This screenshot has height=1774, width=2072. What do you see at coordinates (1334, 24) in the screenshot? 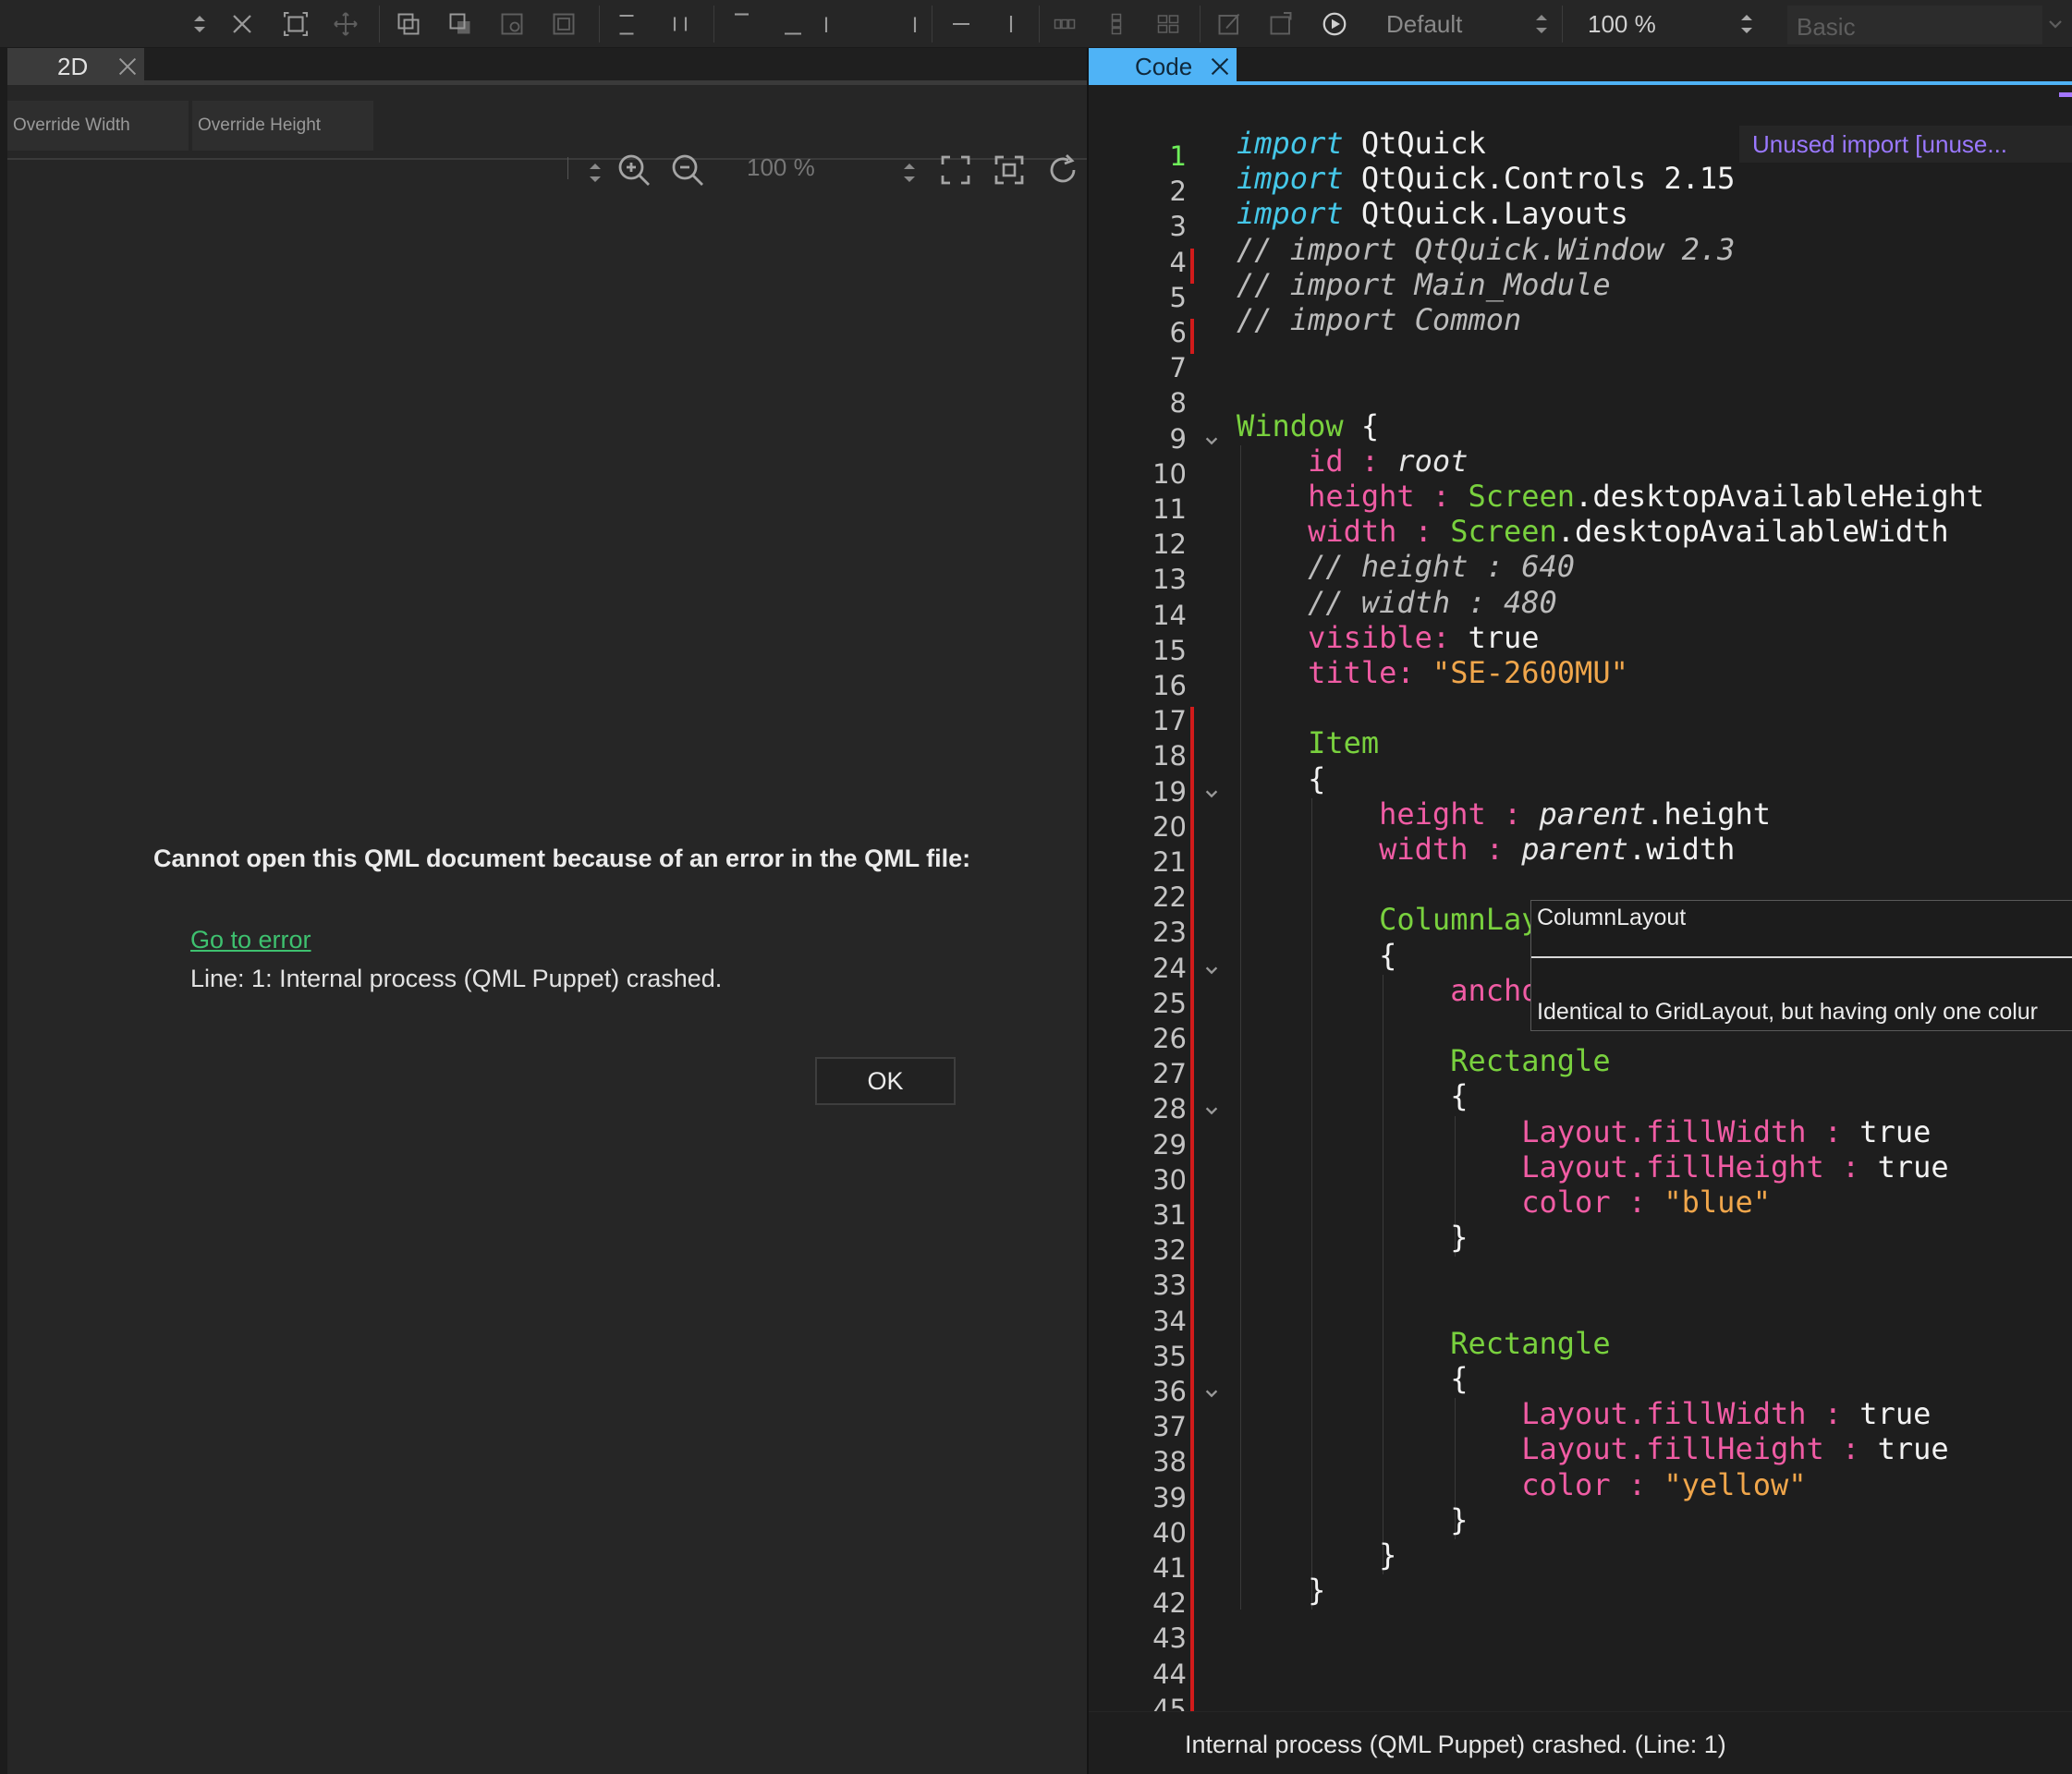
I see `play-icon` at bounding box center [1334, 24].